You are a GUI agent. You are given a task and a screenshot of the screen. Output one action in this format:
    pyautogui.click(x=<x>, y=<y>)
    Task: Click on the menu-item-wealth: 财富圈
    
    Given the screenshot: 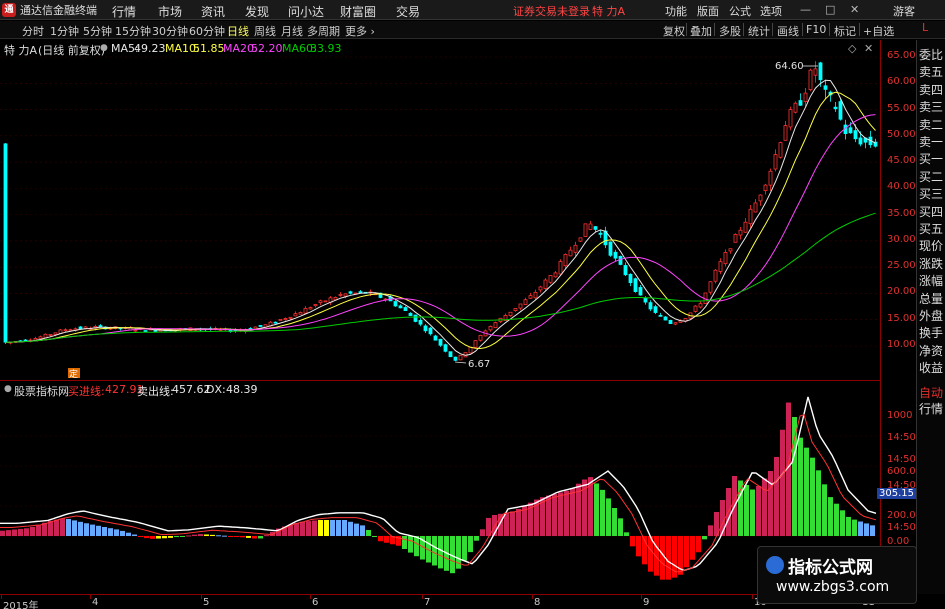 What is the action you would take?
    pyautogui.click(x=358, y=11)
    